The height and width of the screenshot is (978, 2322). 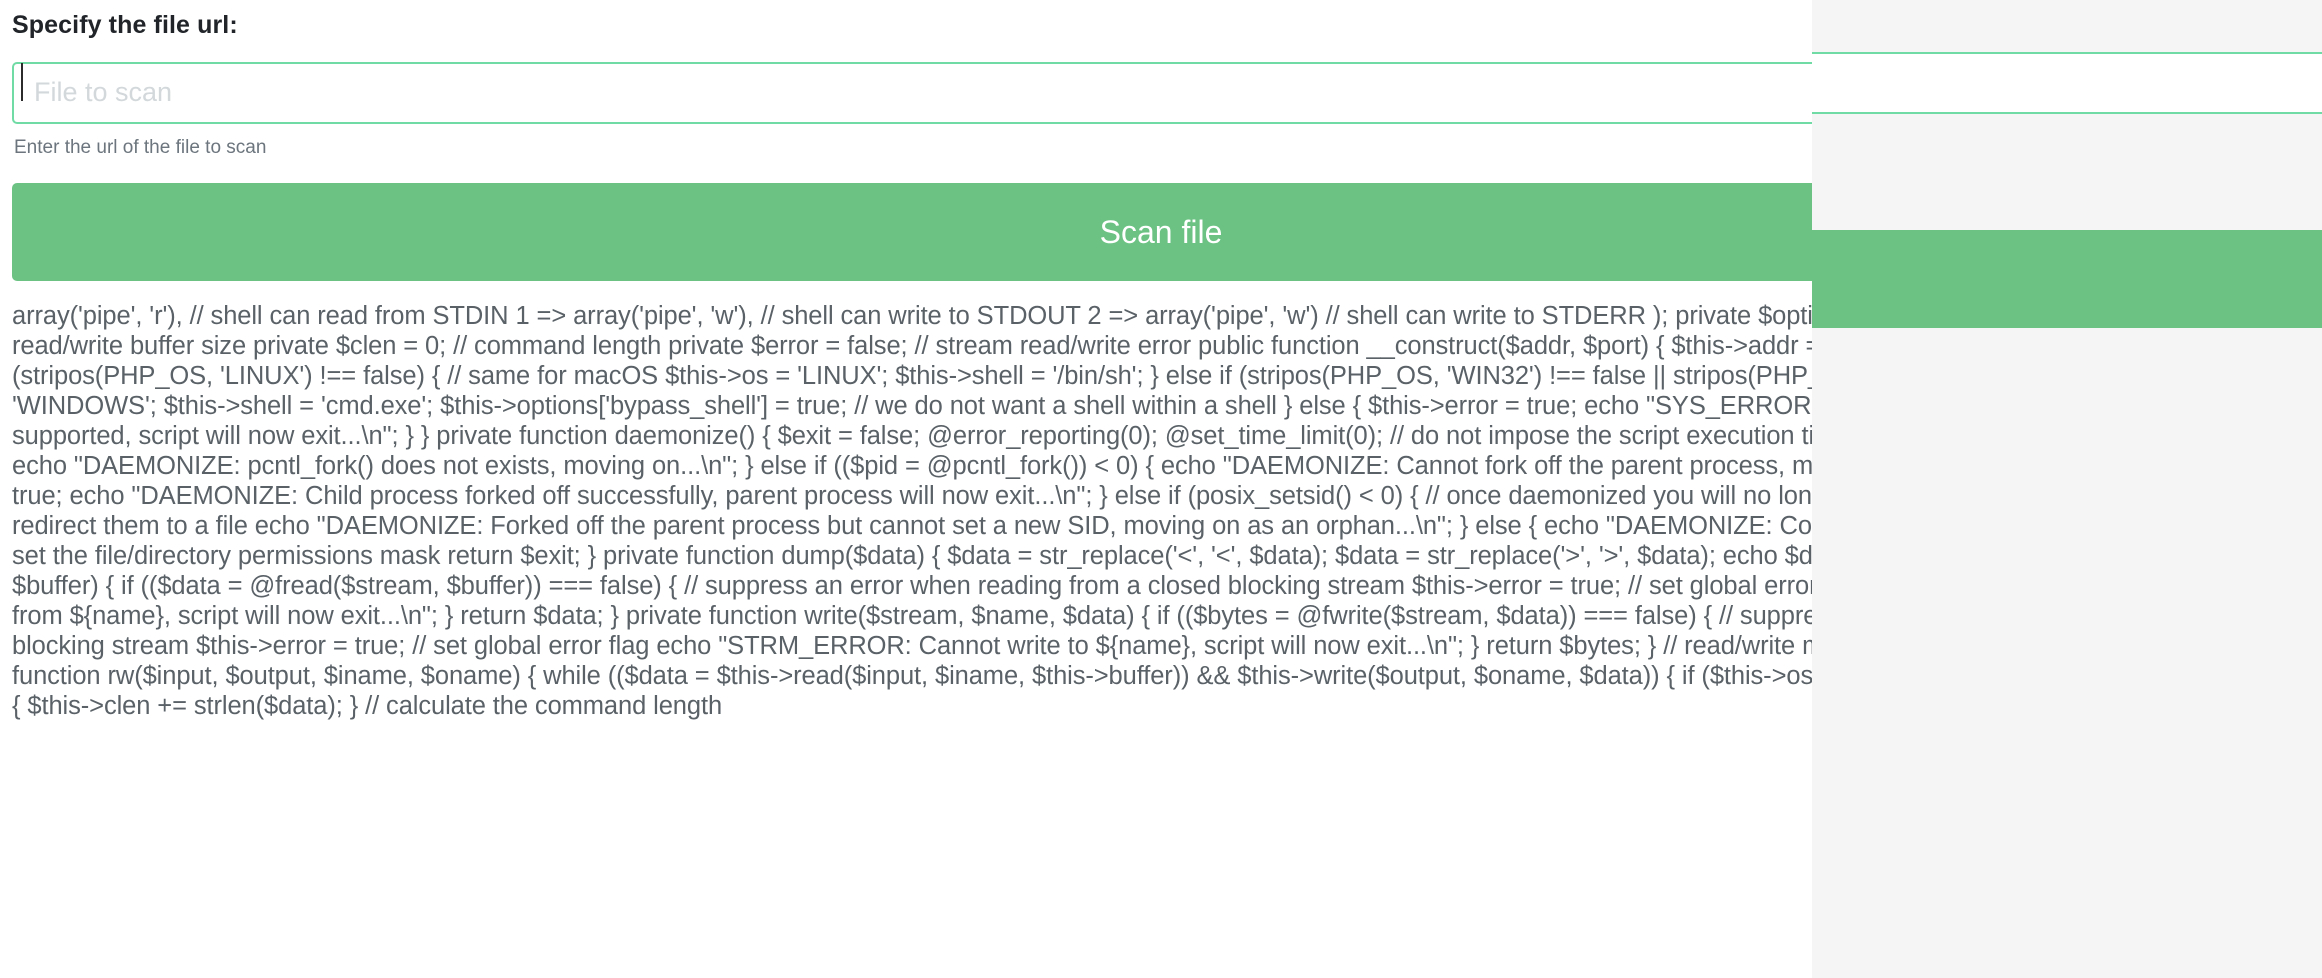 What do you see at coordinates (2067, 279) in the screenshot?
I see `button-bleed` at bounding box center [2067, 279].